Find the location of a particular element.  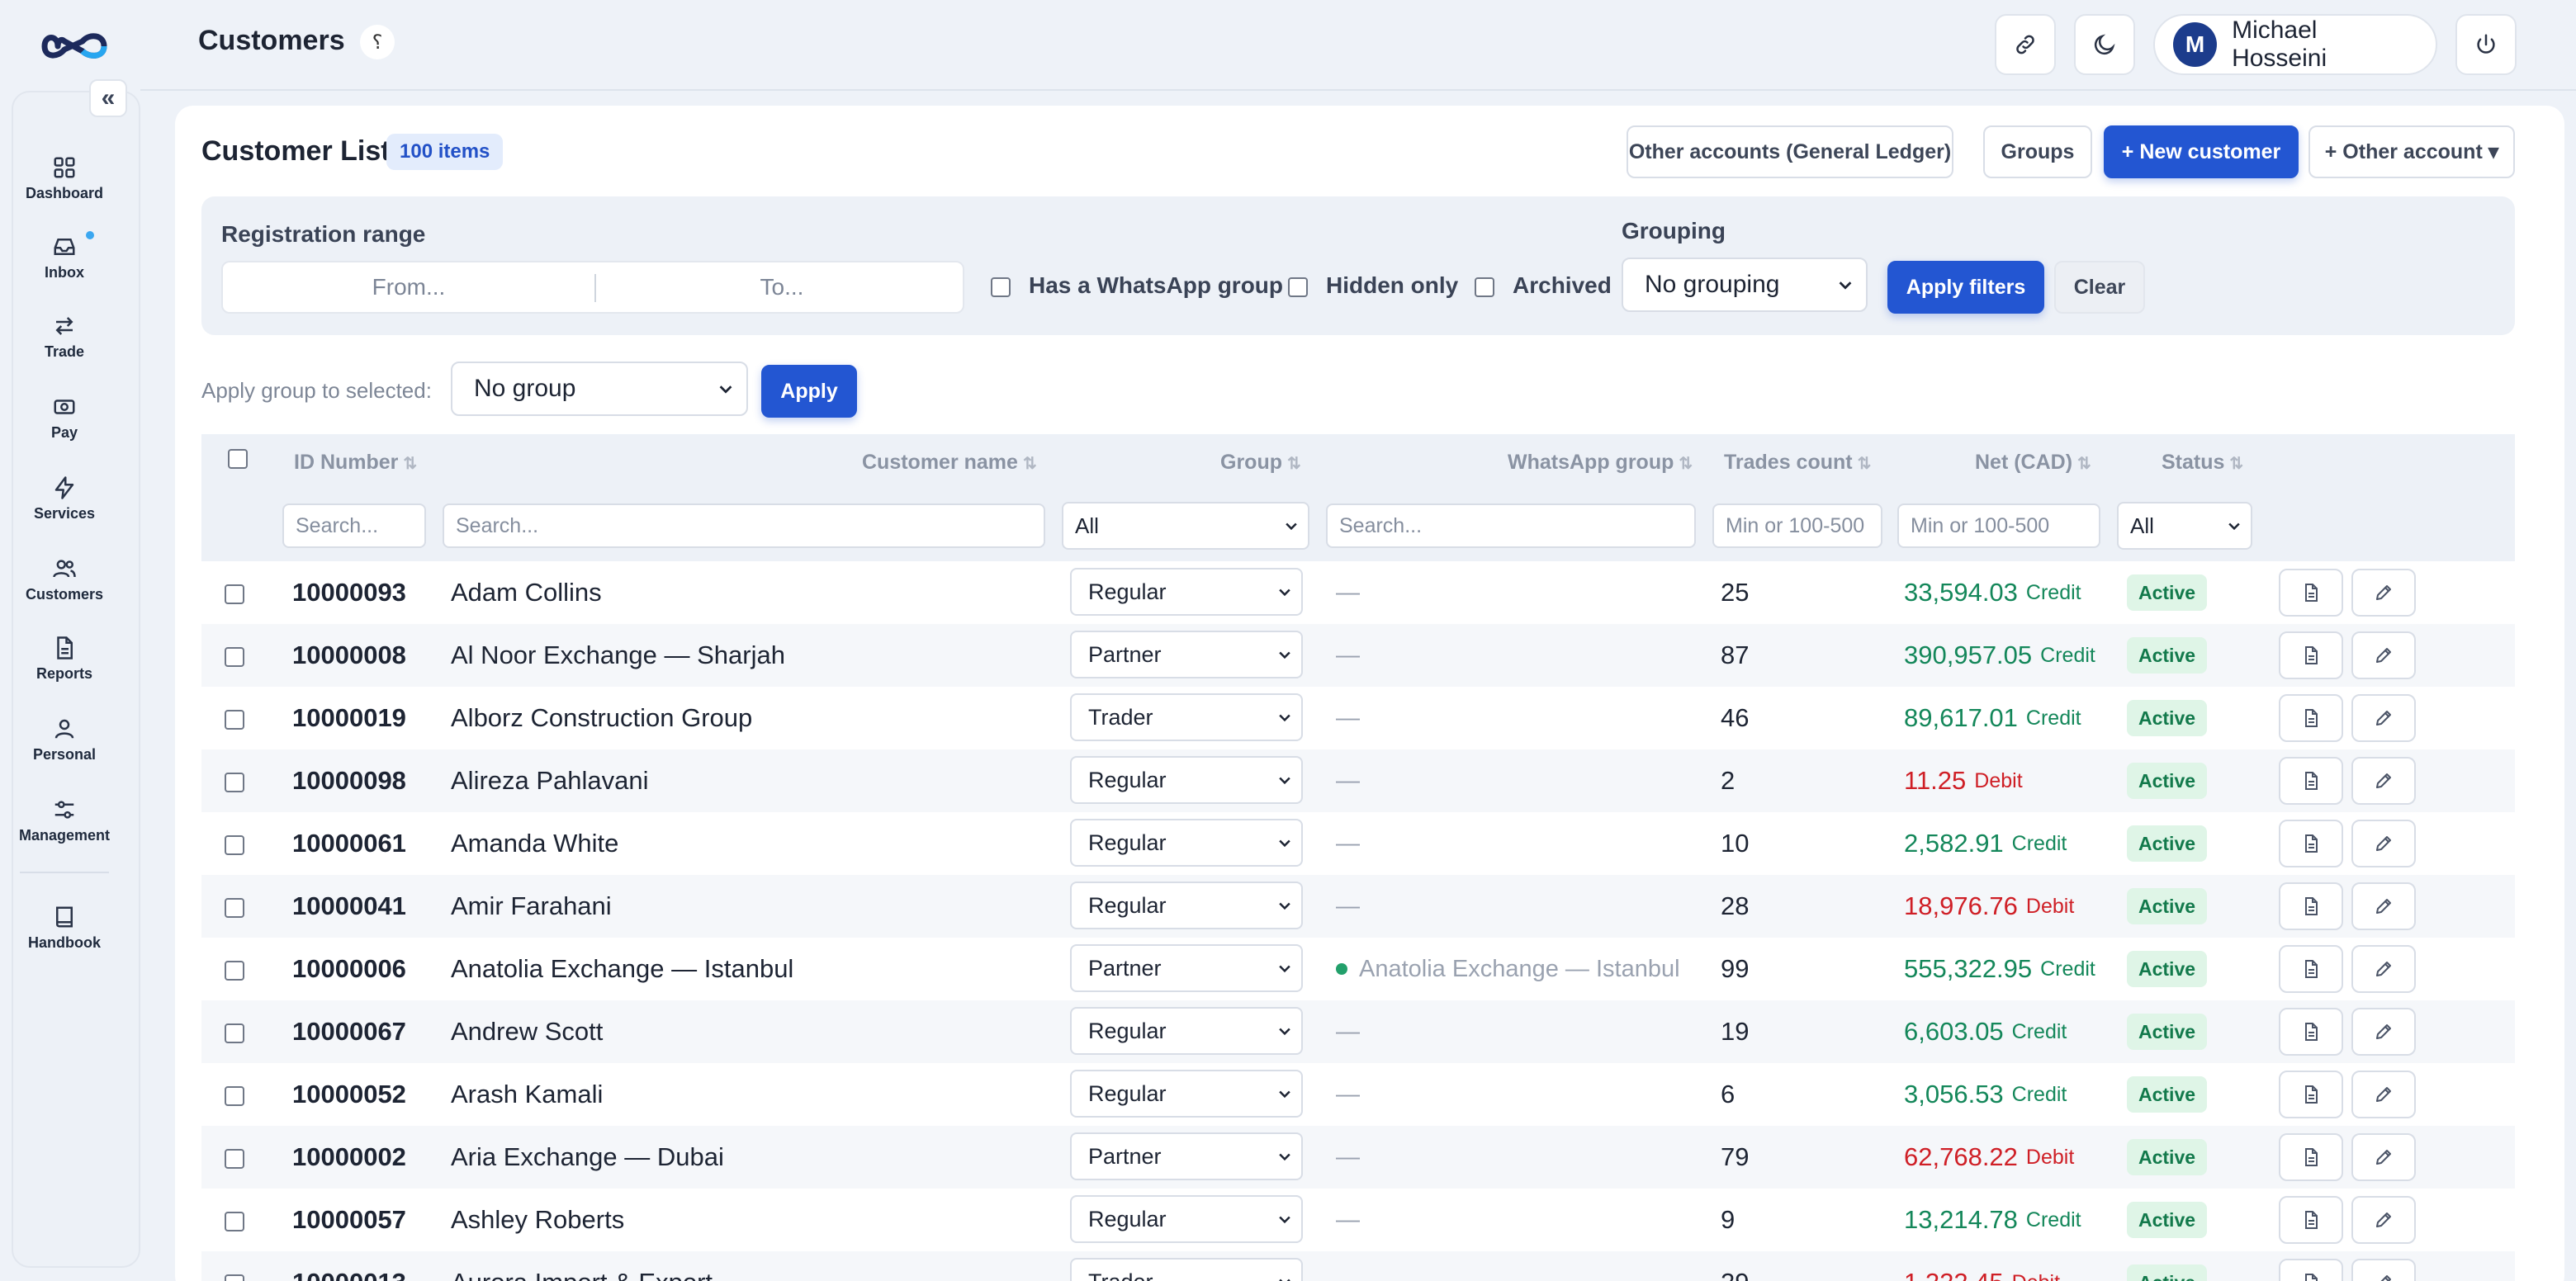

nav-item-personal: Personal is located at coordinates (64, 740).